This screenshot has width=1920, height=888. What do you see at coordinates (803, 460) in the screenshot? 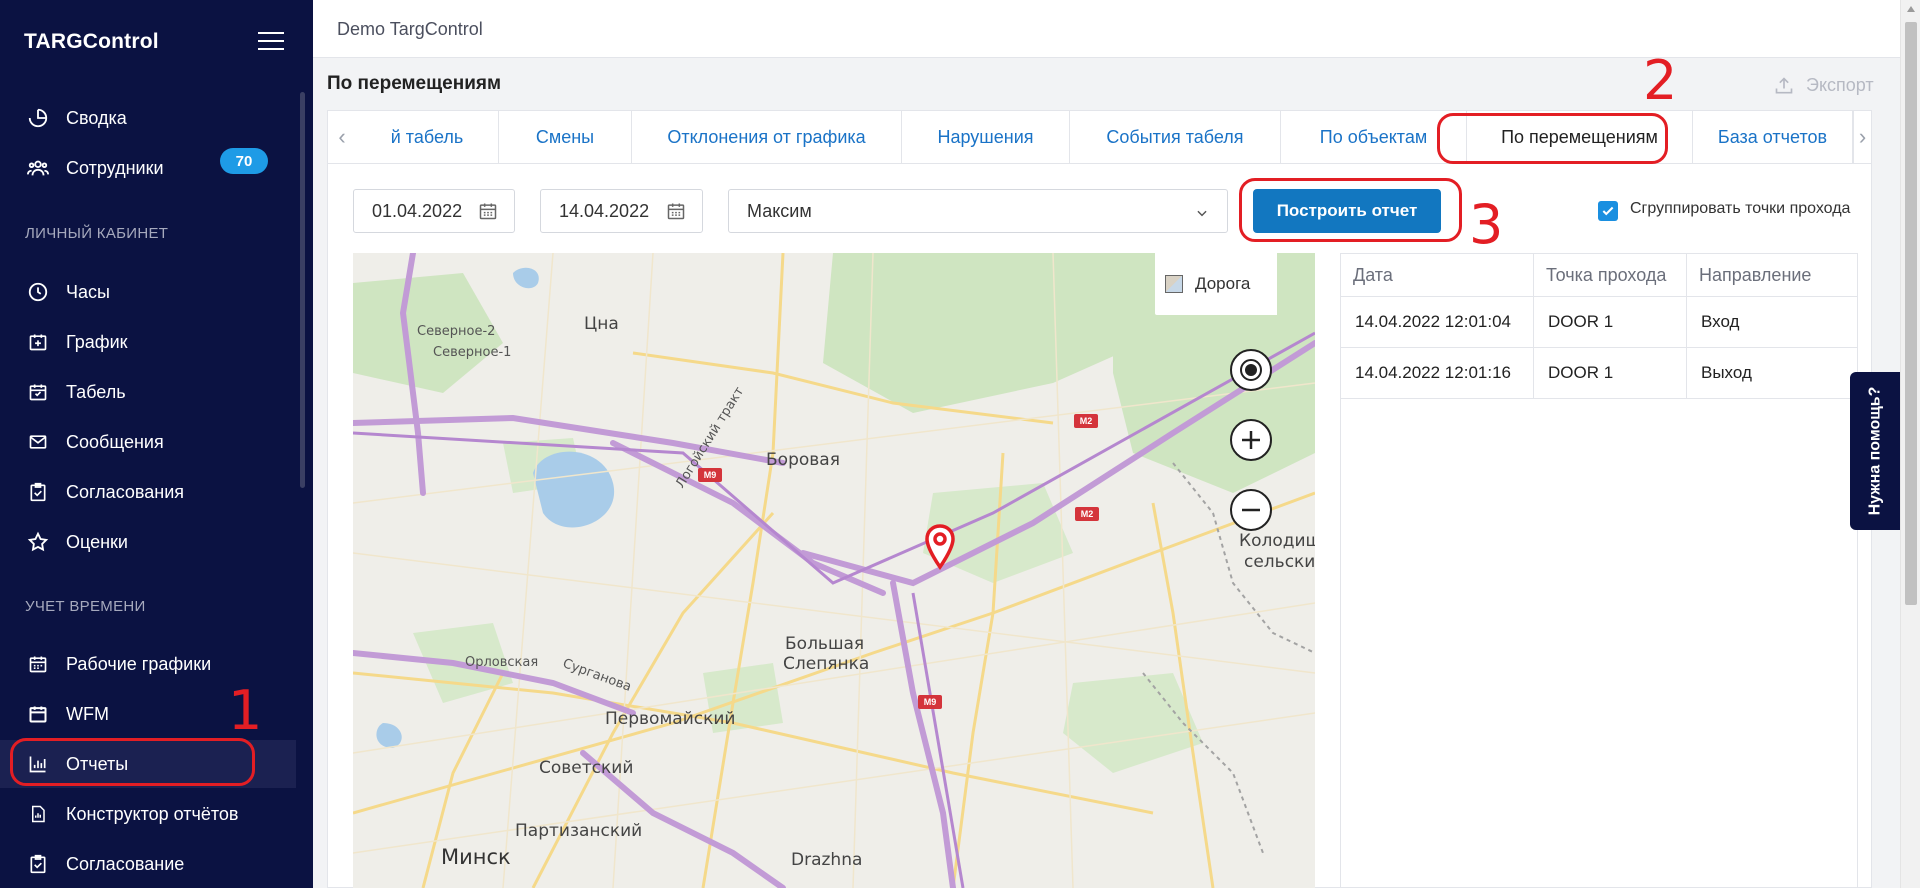
I see `map-label: Боровая` at bounding box center [803, 460].